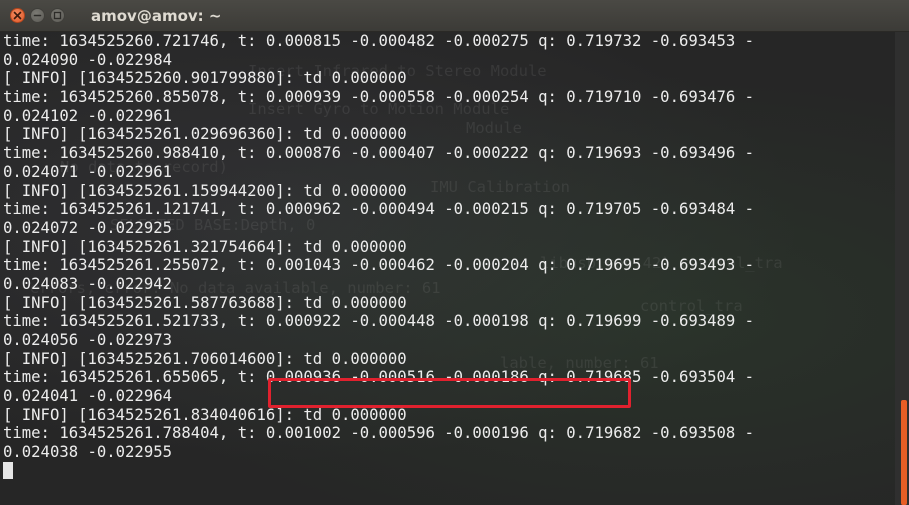  I want to click on highlight-annotation-box, so click(449, 393).